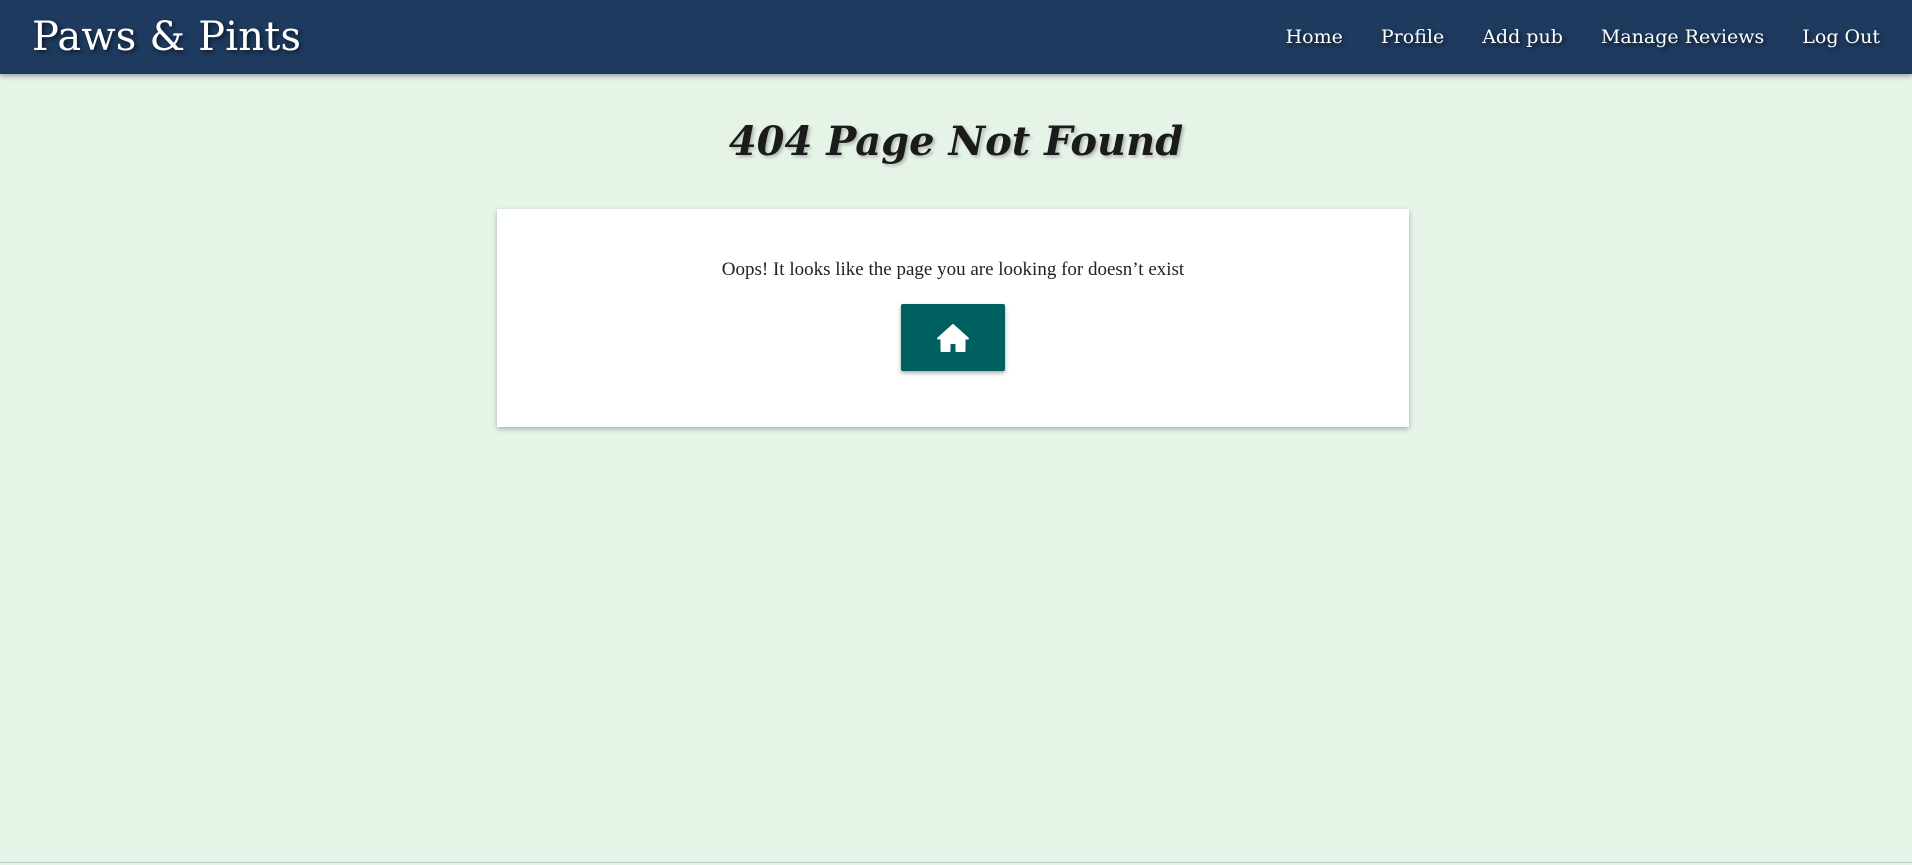 This screenshot has width=1912, height=865. What do you see at coordinates (166, 37) in the screenshot?
I see `brand-logo-link: Paws & Pints` at bounding box center [166, 37].